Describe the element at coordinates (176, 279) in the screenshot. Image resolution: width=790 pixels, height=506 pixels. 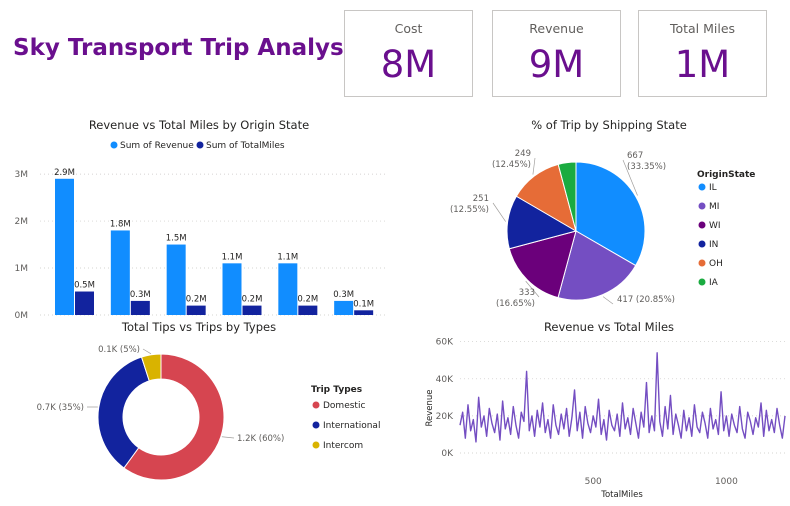
I see `bar-revenue-wi` at that location.